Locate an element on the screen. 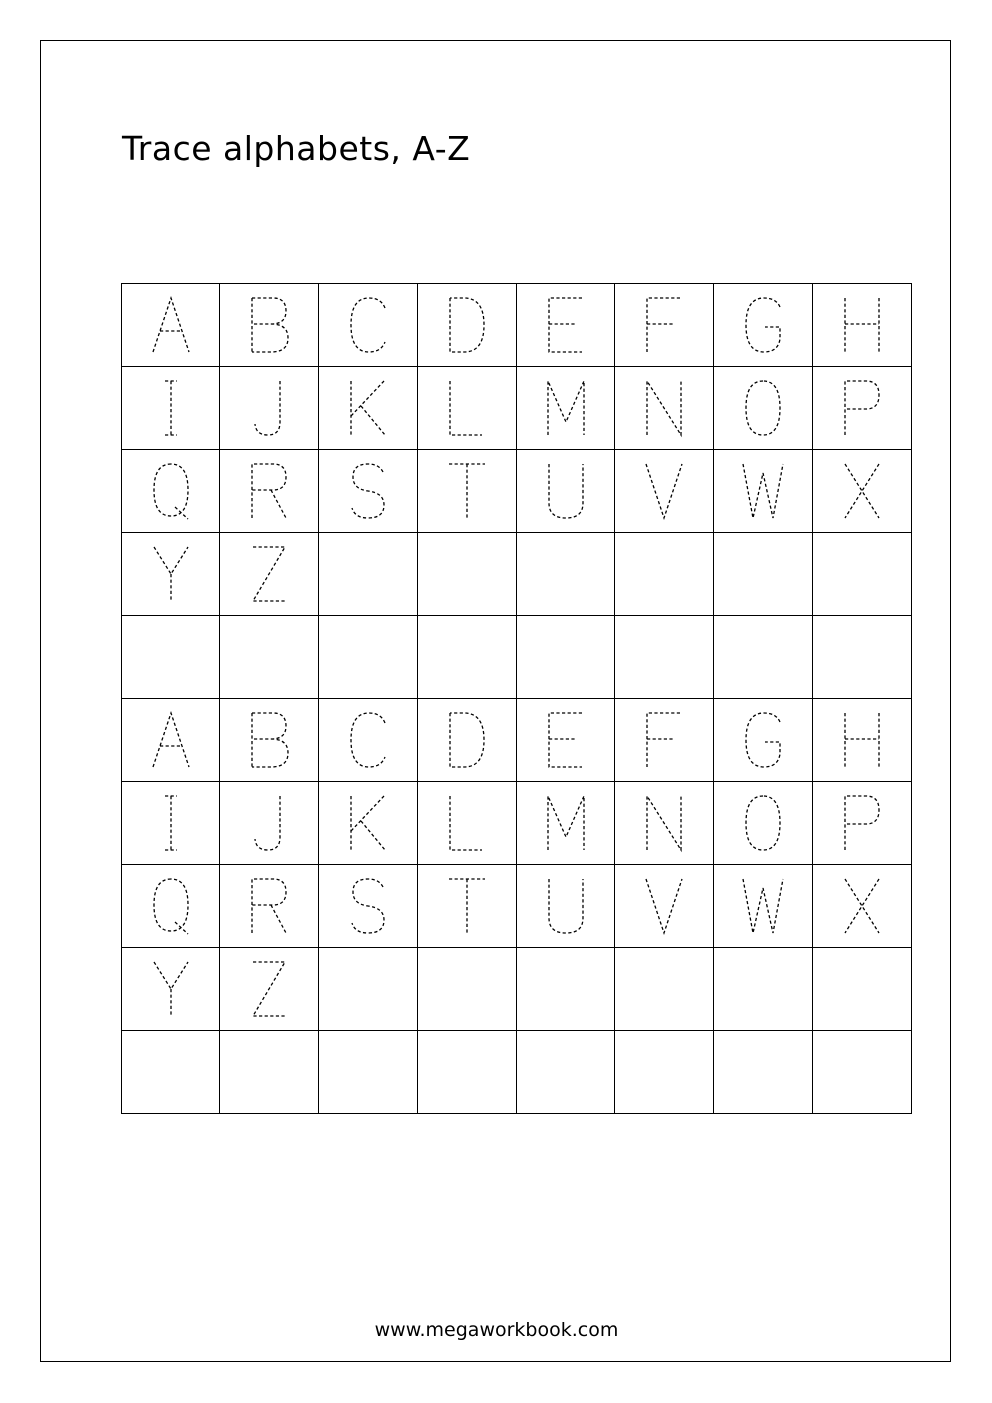  trace-cell-u: U is located at coordinates (566, 491).